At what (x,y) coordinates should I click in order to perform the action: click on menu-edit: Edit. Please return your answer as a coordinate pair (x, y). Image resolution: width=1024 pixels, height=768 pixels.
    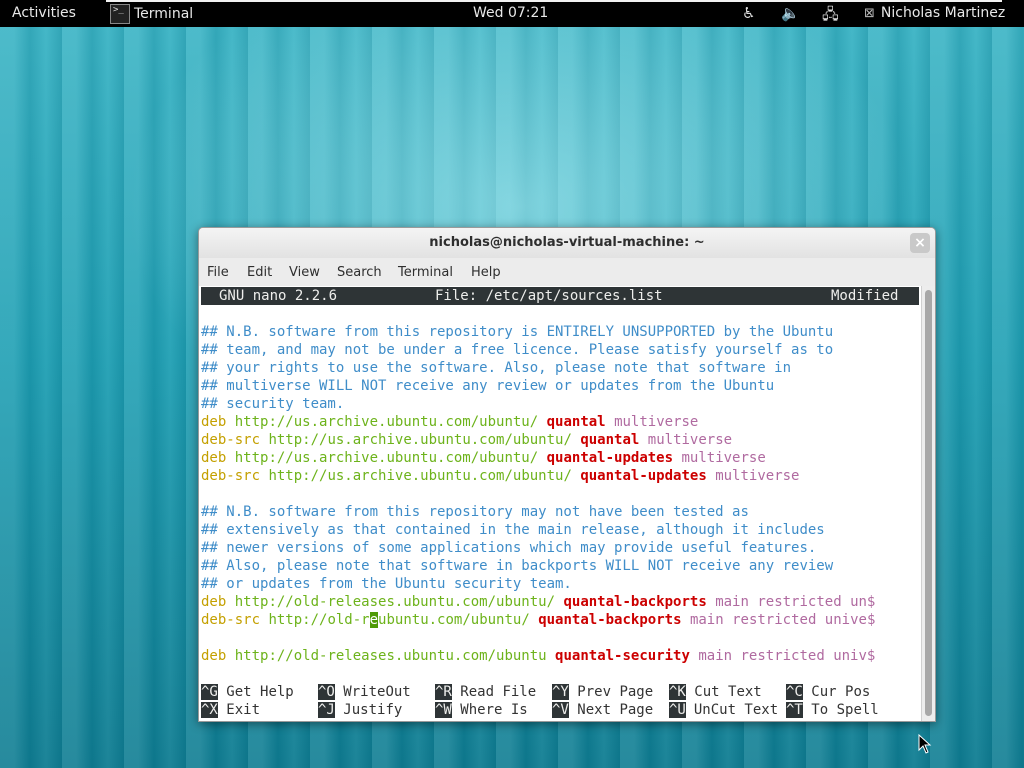
    Looking at the image, I should click on (259, 272).